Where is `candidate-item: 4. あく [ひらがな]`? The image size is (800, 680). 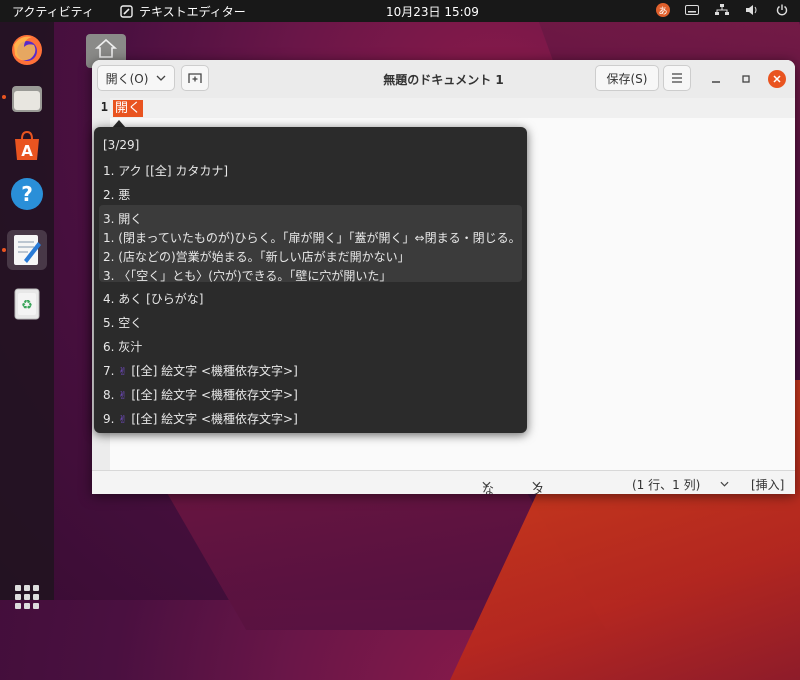 candidate-item: 4. あく [ひらがな] is located at coordinates (153, 298).